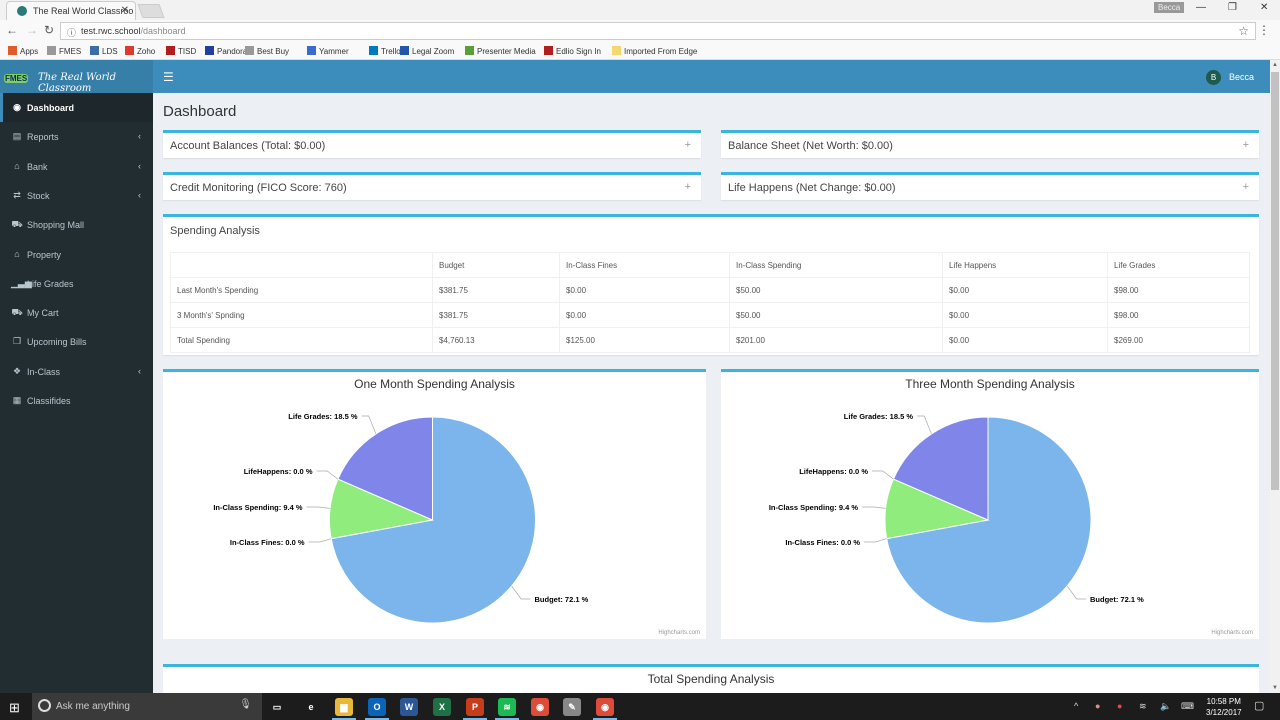  What do you see at coordinates (990, 186) in the screenshot?
I see `panel-life-happens: Life Happens (Net Change: $0.00) +` at bounding box center [990, 186].